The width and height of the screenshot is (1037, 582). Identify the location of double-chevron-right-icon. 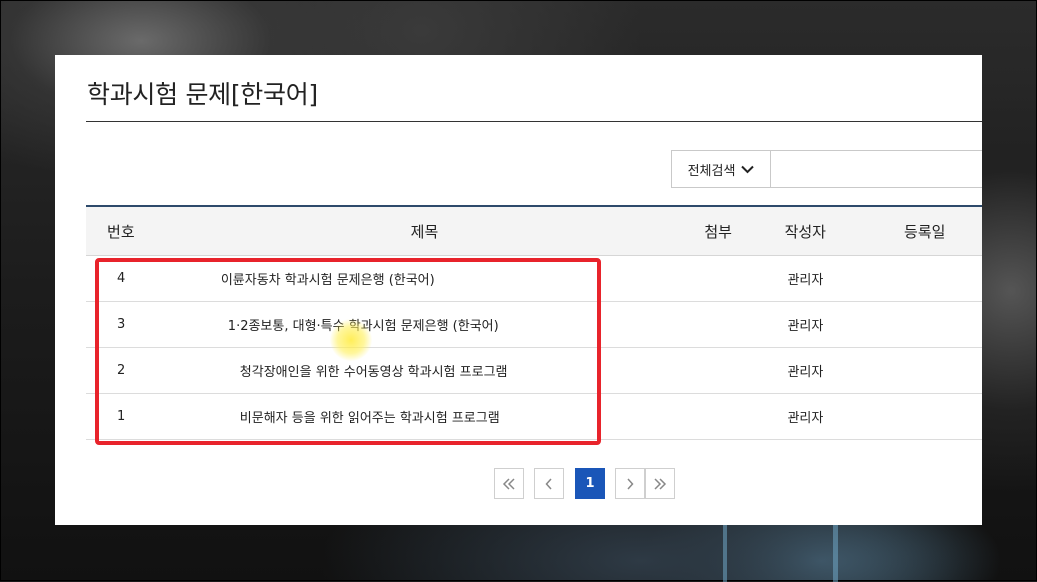
(660, 483).